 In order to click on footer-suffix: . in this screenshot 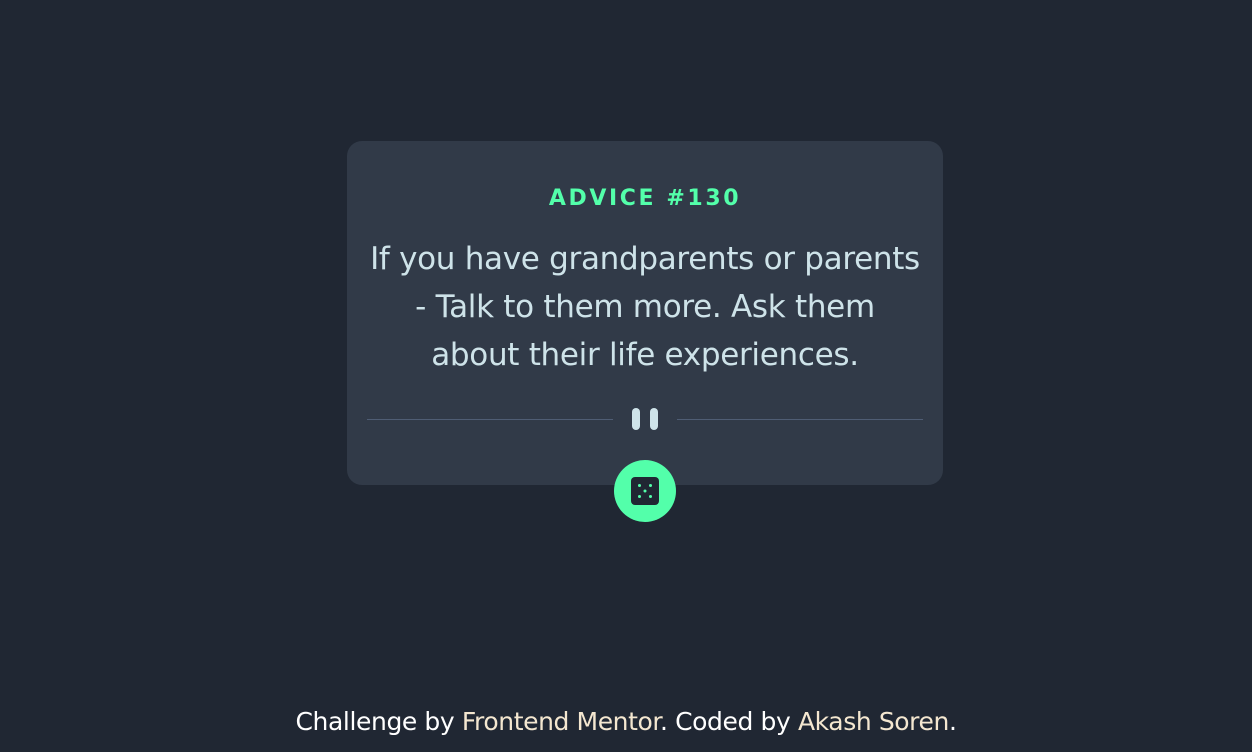, I will do `click(952, 721)`.